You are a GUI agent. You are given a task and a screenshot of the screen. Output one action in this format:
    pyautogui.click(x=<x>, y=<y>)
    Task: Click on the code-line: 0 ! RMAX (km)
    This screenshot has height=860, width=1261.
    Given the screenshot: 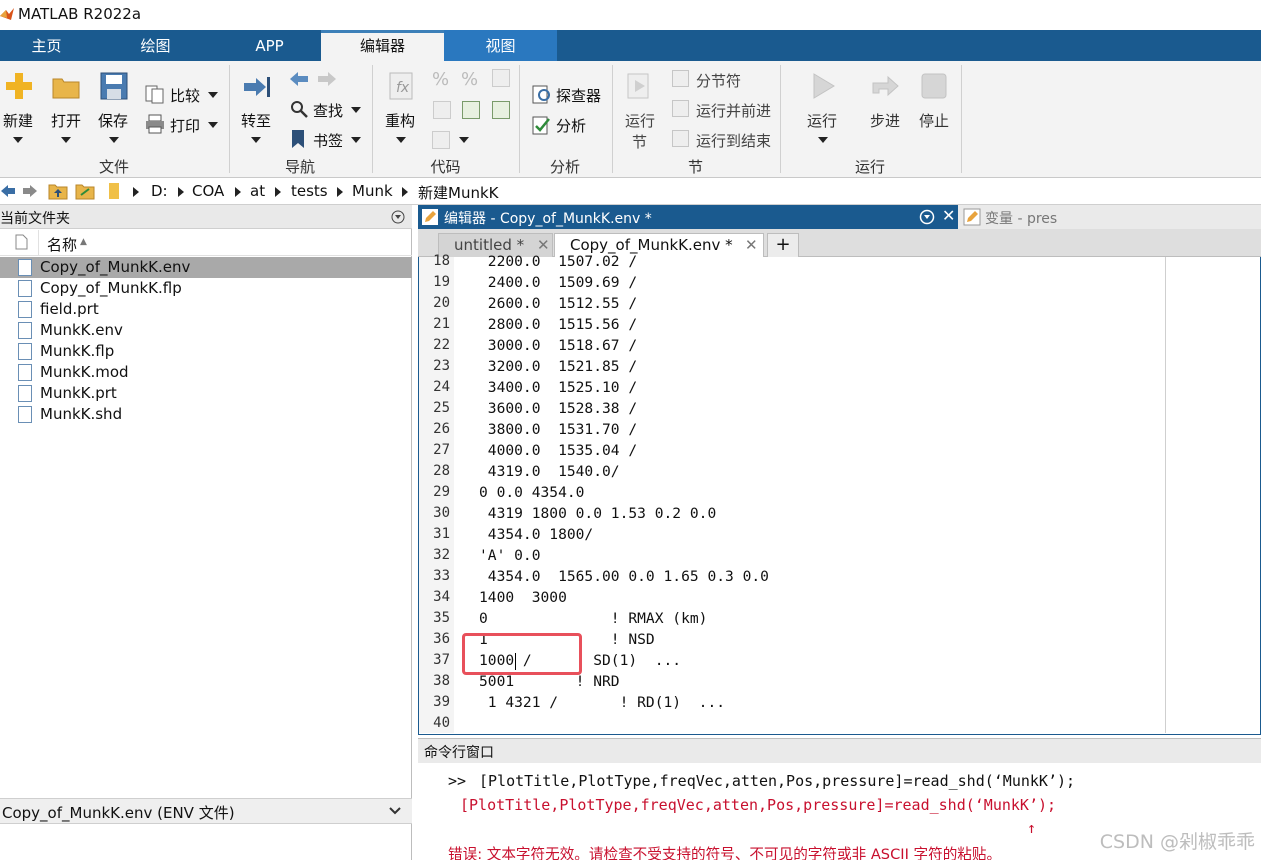 What is the action you would take?
    pyautogui.click(x=593, y=618)
    